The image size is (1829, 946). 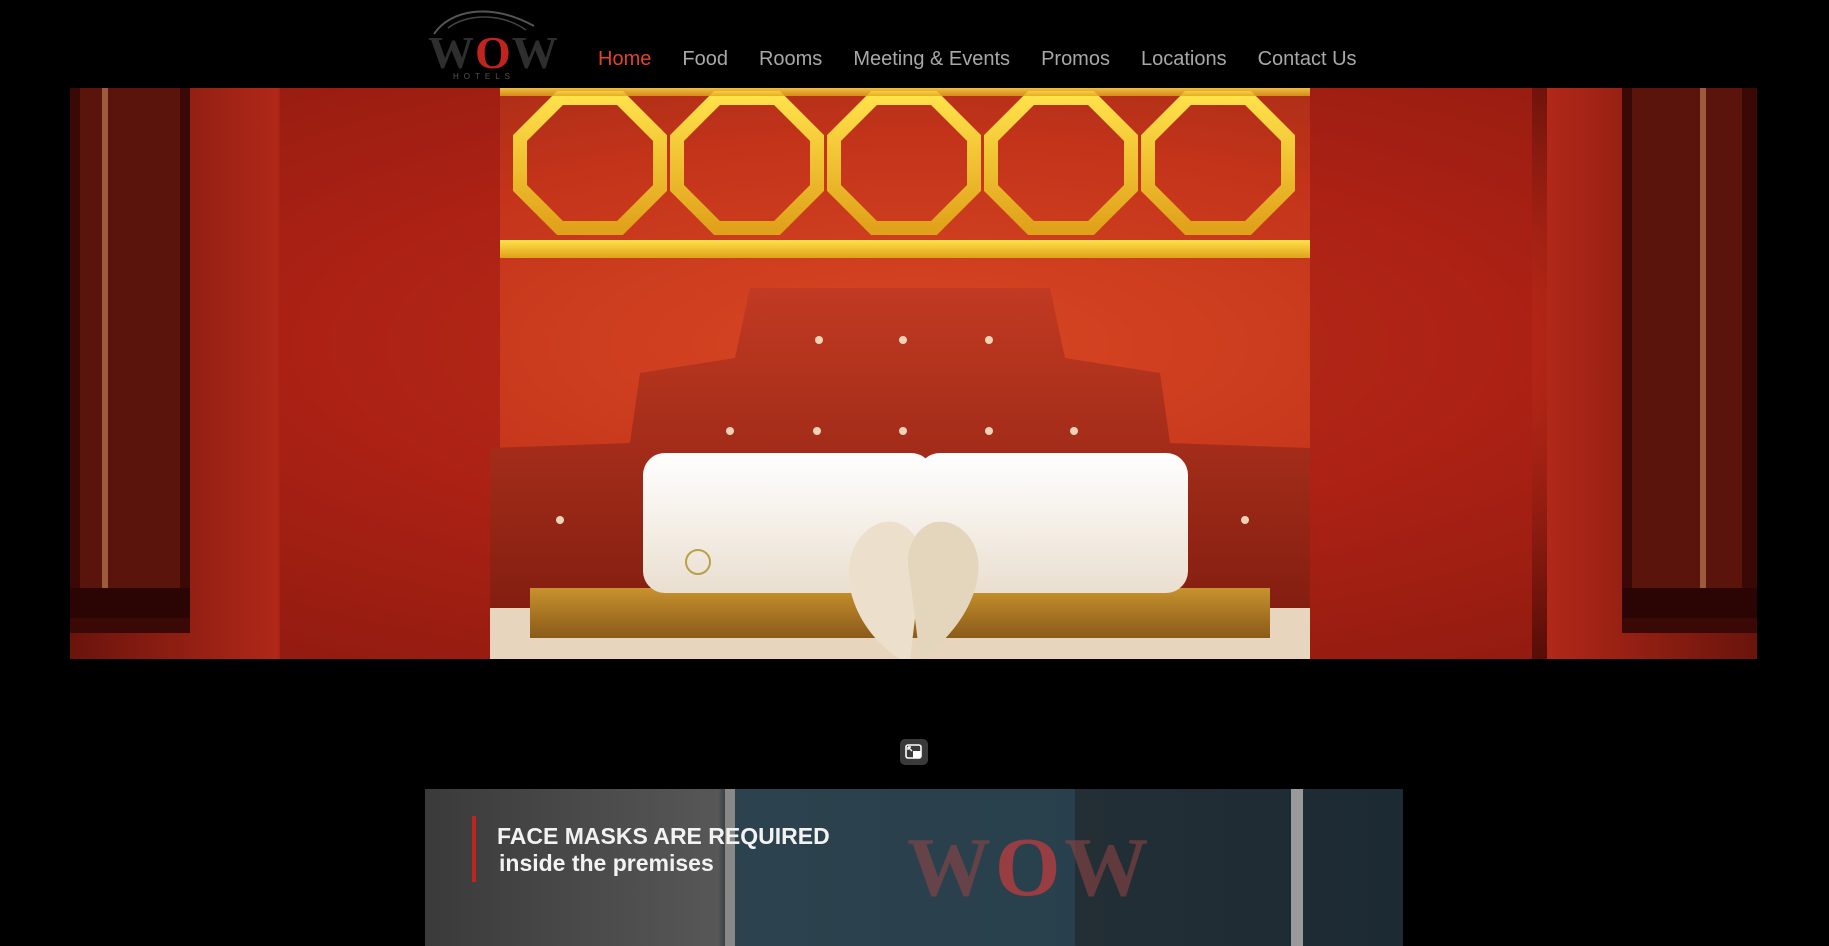 I want to click on nav-meeting-events: Meeting & Events, so click(x=931, y=59).